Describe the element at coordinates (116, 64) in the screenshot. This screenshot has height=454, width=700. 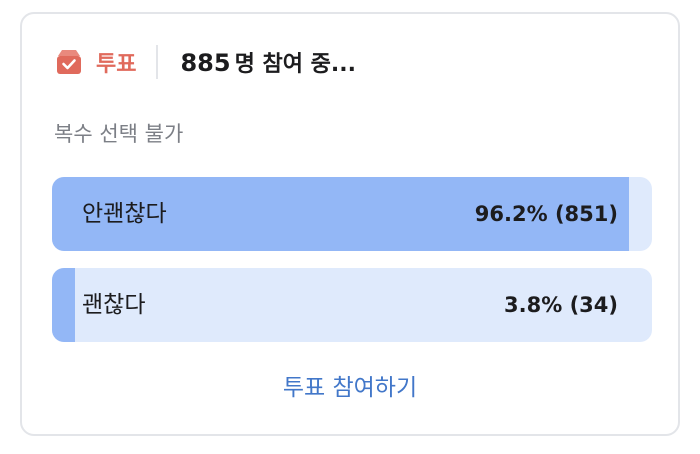
I see `poll-type-label: 투표` at that location.